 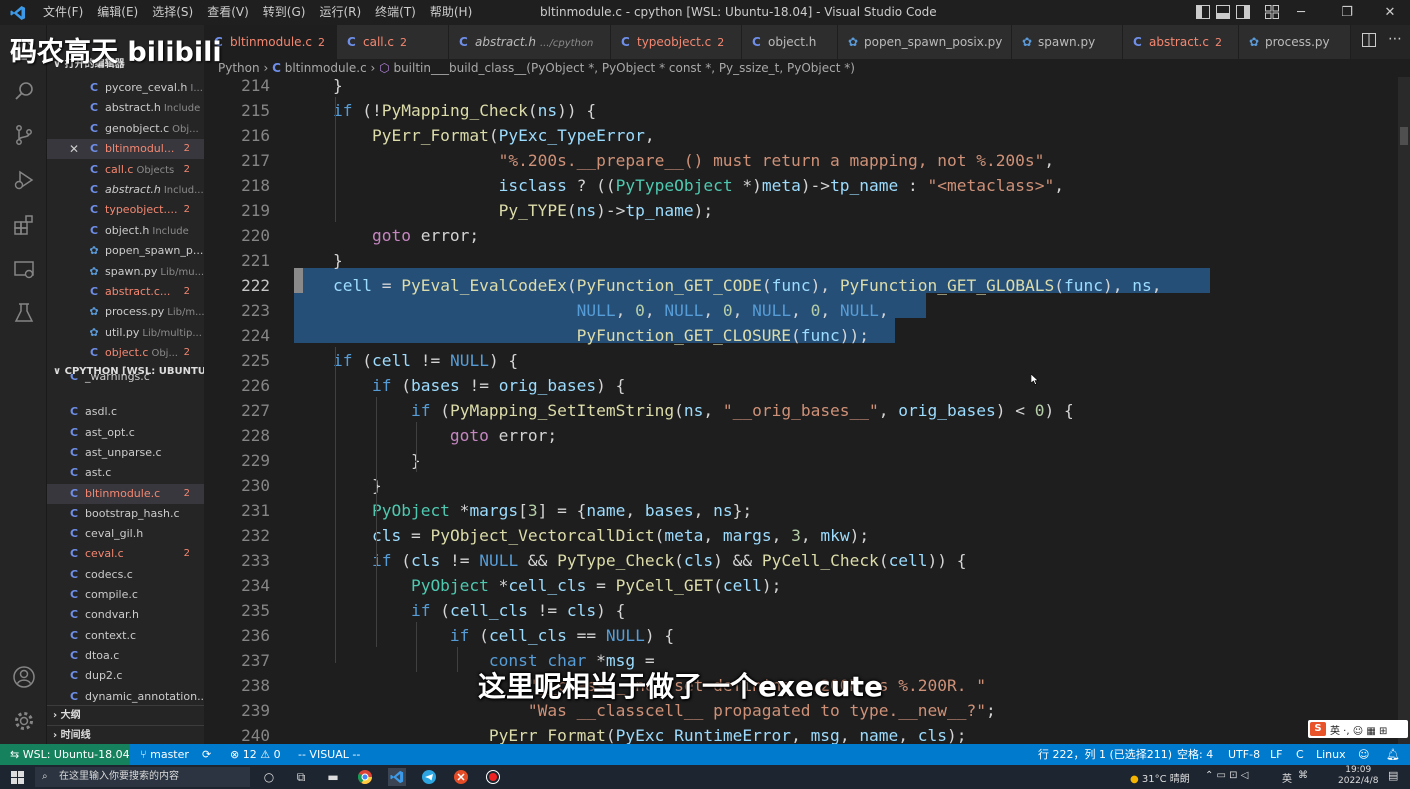 I want to click on taskbar-search-input: ⌕ 在这里输入你要搜索的内容, so click(x=142, y=777).